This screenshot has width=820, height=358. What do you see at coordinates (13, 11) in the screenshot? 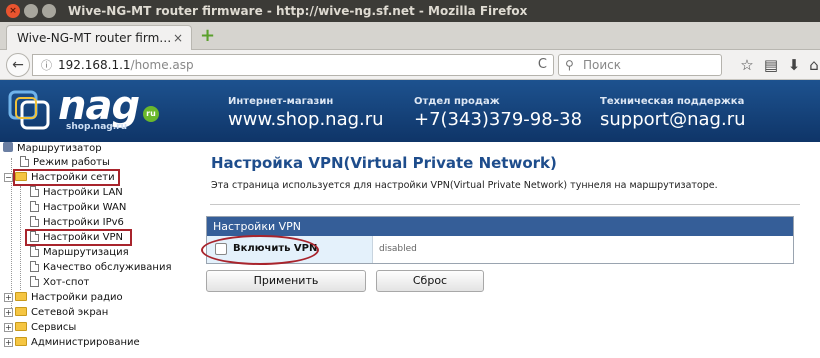
I see `window-close-button: ×` at bounding box center [13, 11].